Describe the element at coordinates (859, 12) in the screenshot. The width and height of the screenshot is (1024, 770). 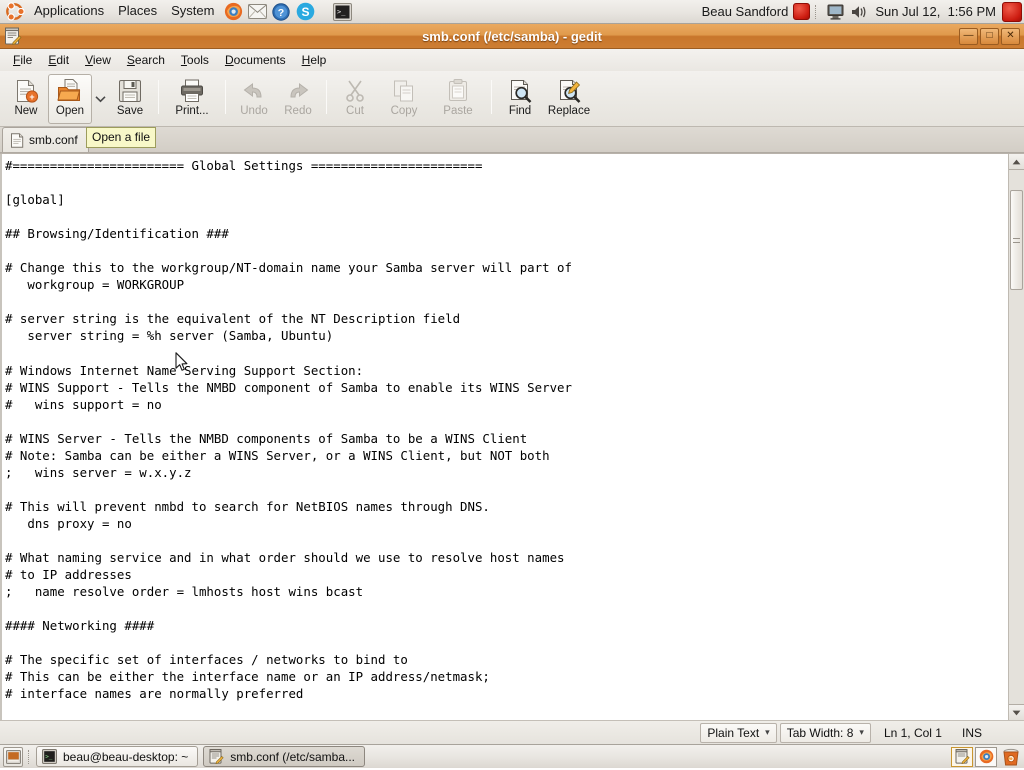
I see `volume-icon` at that location.